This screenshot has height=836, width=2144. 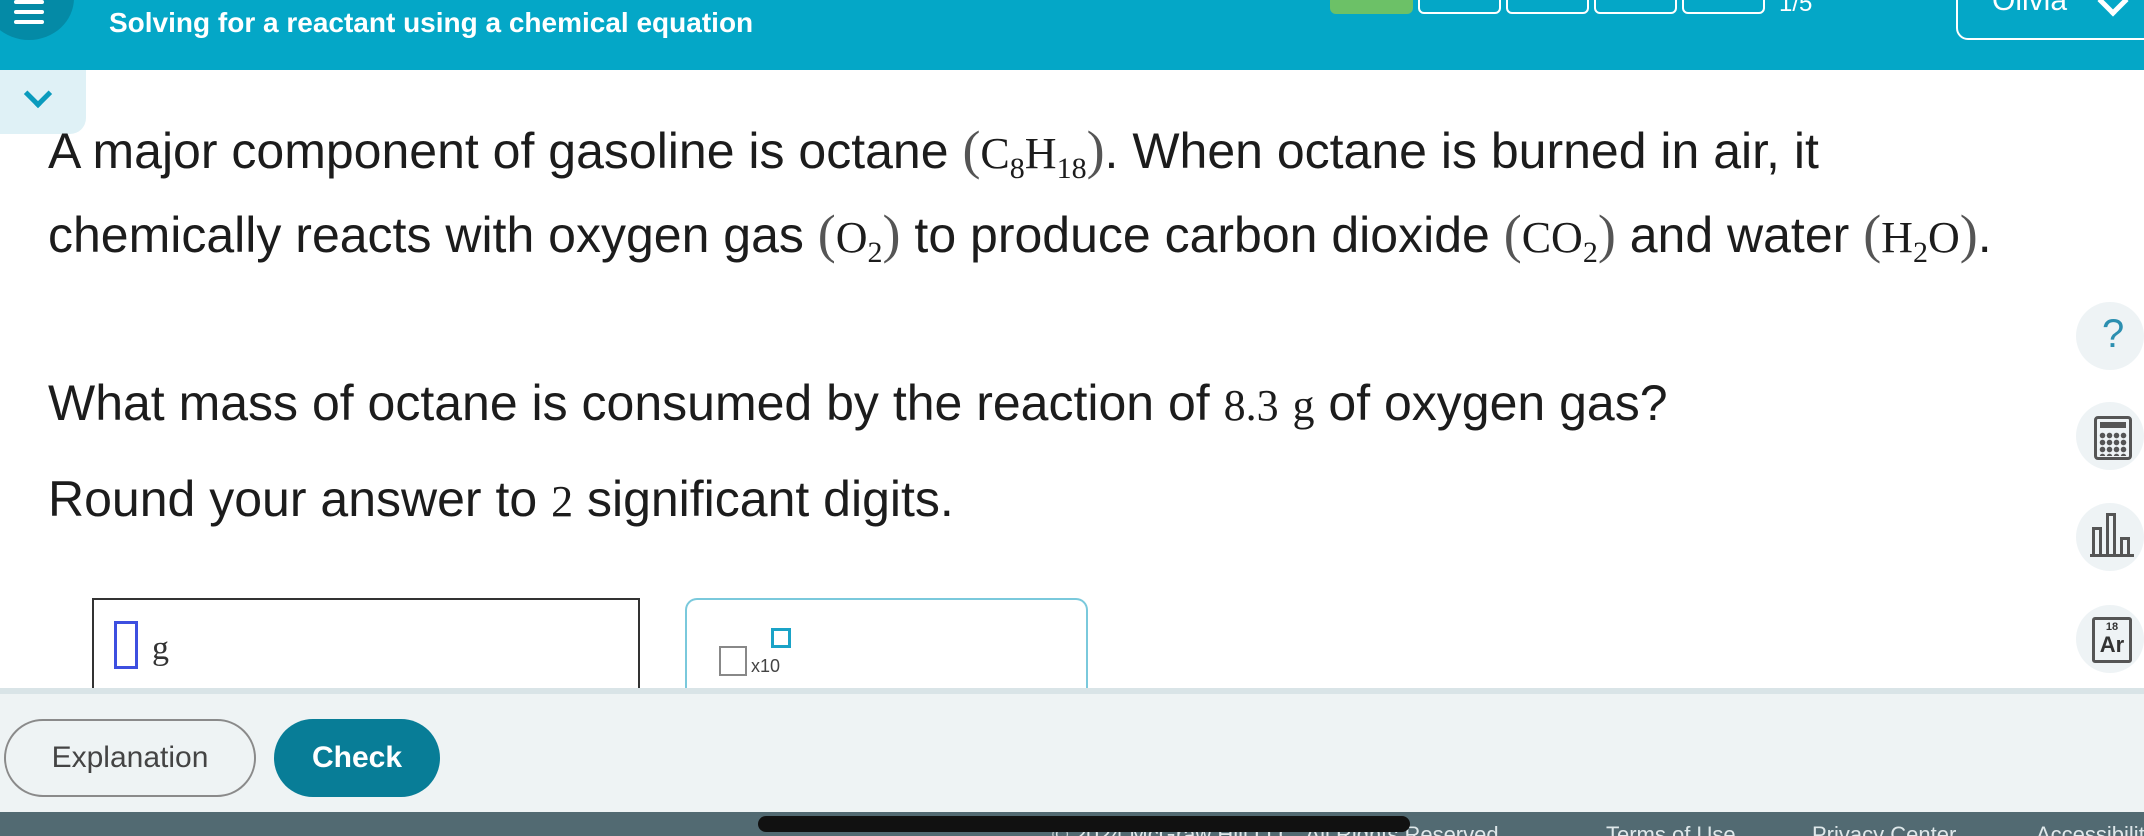 What do you see at coordinates (886, 643) in the screenshot?
I see `math-tools-panel: x10` at bounding box center [886, 643].